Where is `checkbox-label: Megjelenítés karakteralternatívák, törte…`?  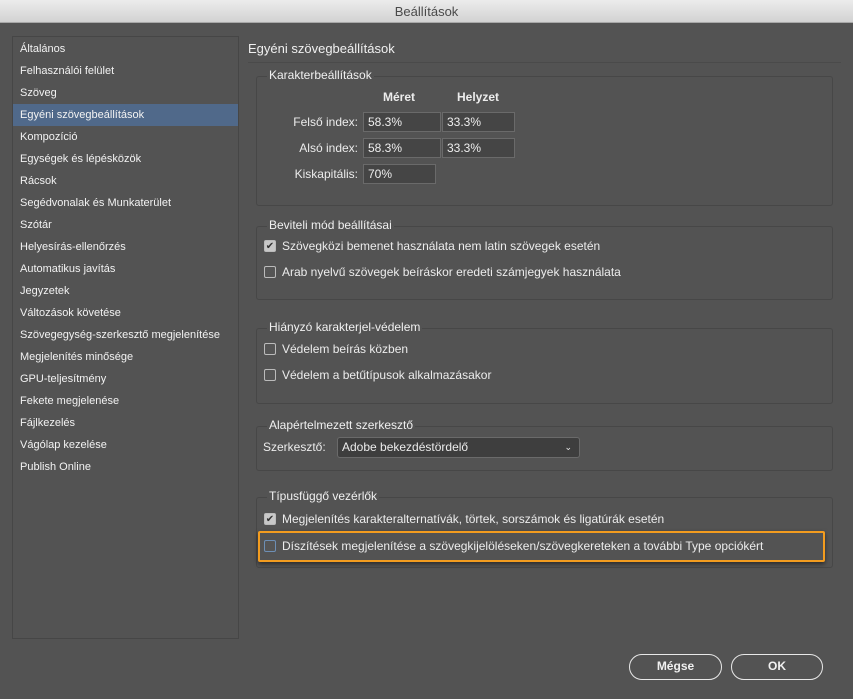 checkbox-label: Megjelenítés karakteralternatívák, törte… is located at coordinates (473, 519).